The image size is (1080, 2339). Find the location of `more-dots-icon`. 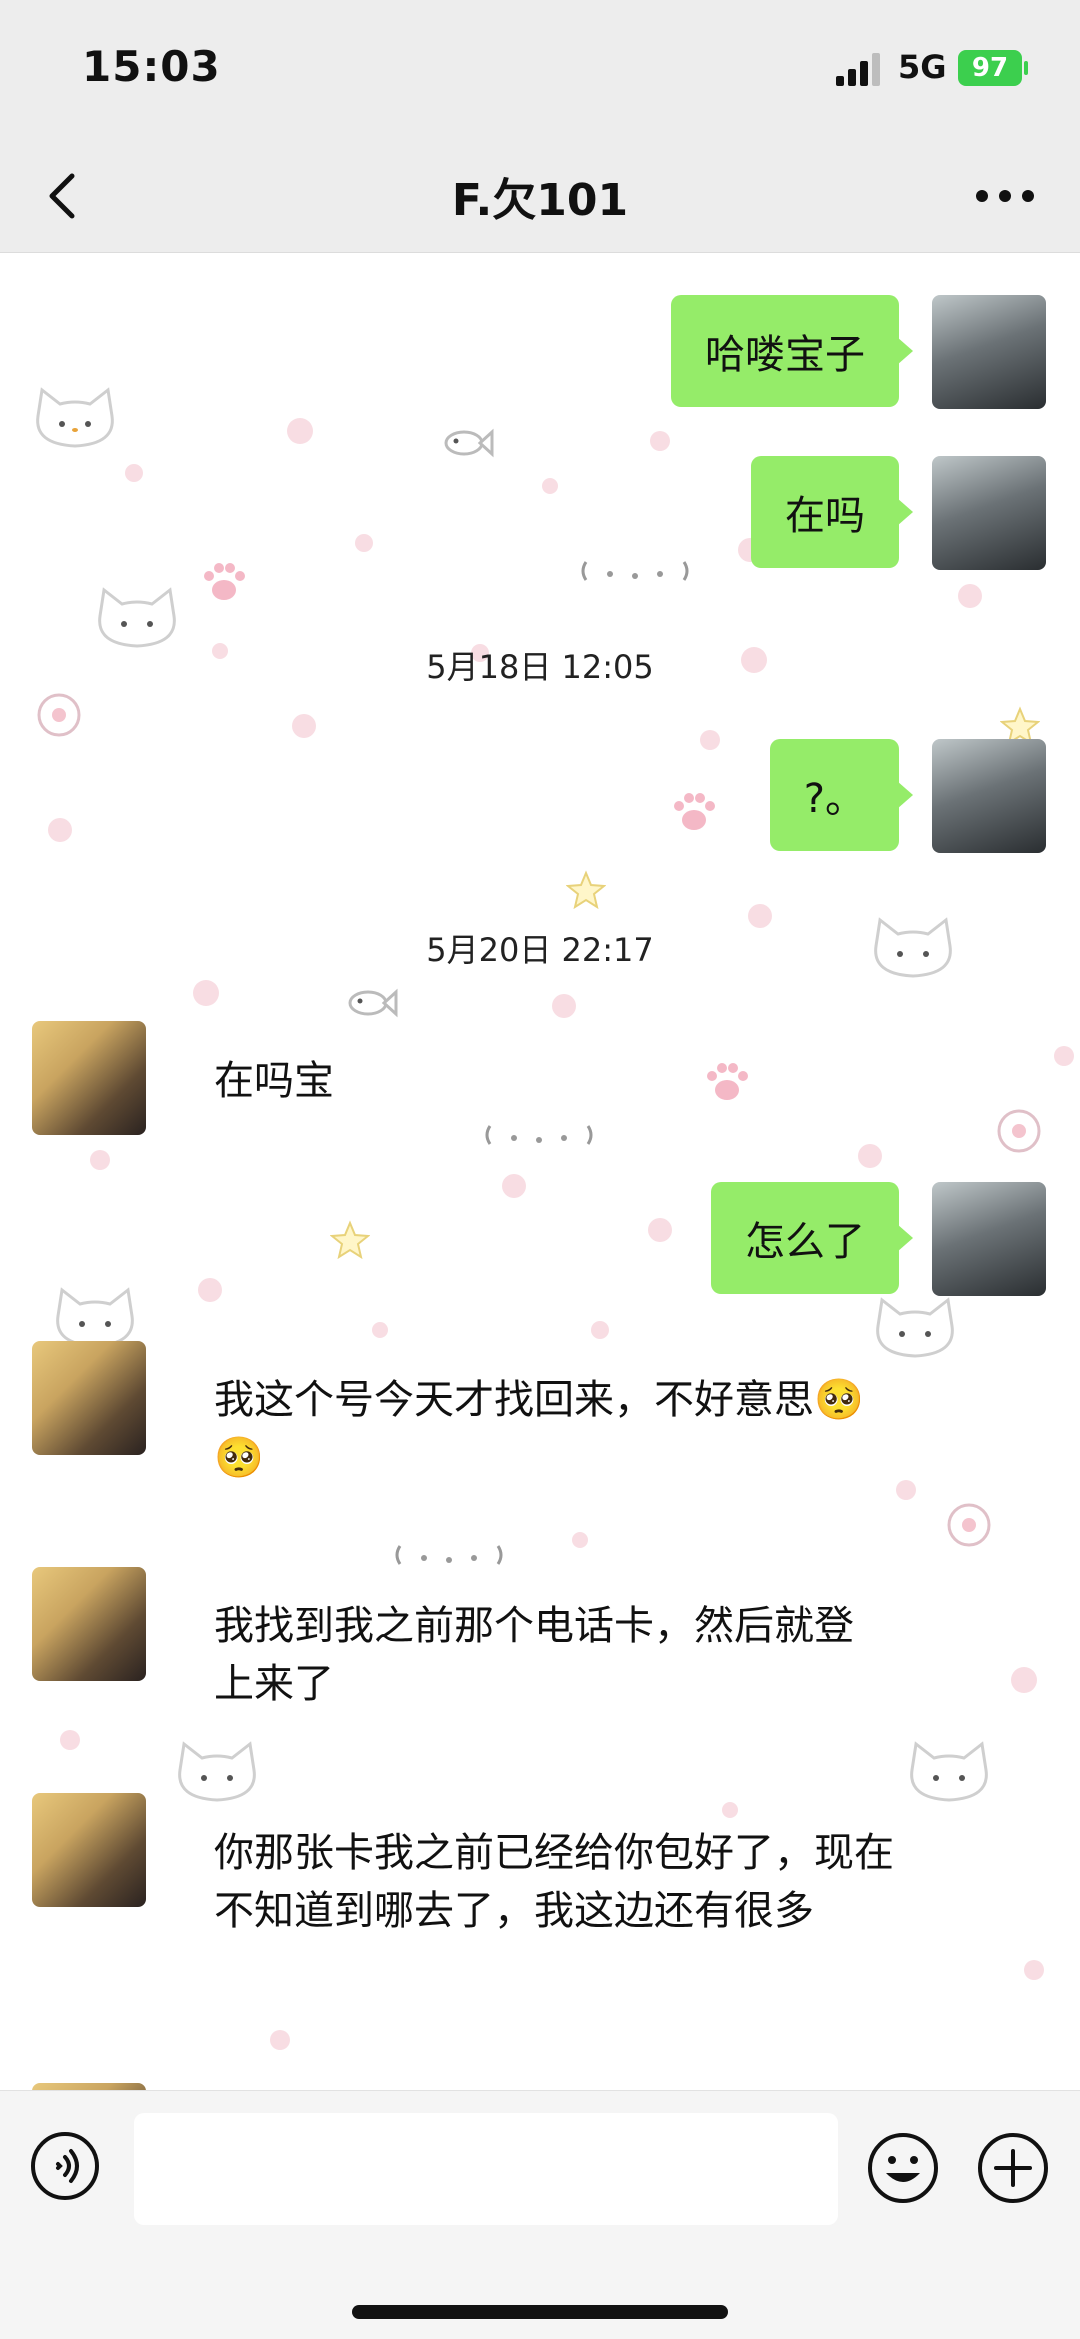

more-dots-icon is located at coordinates (1005, 196).